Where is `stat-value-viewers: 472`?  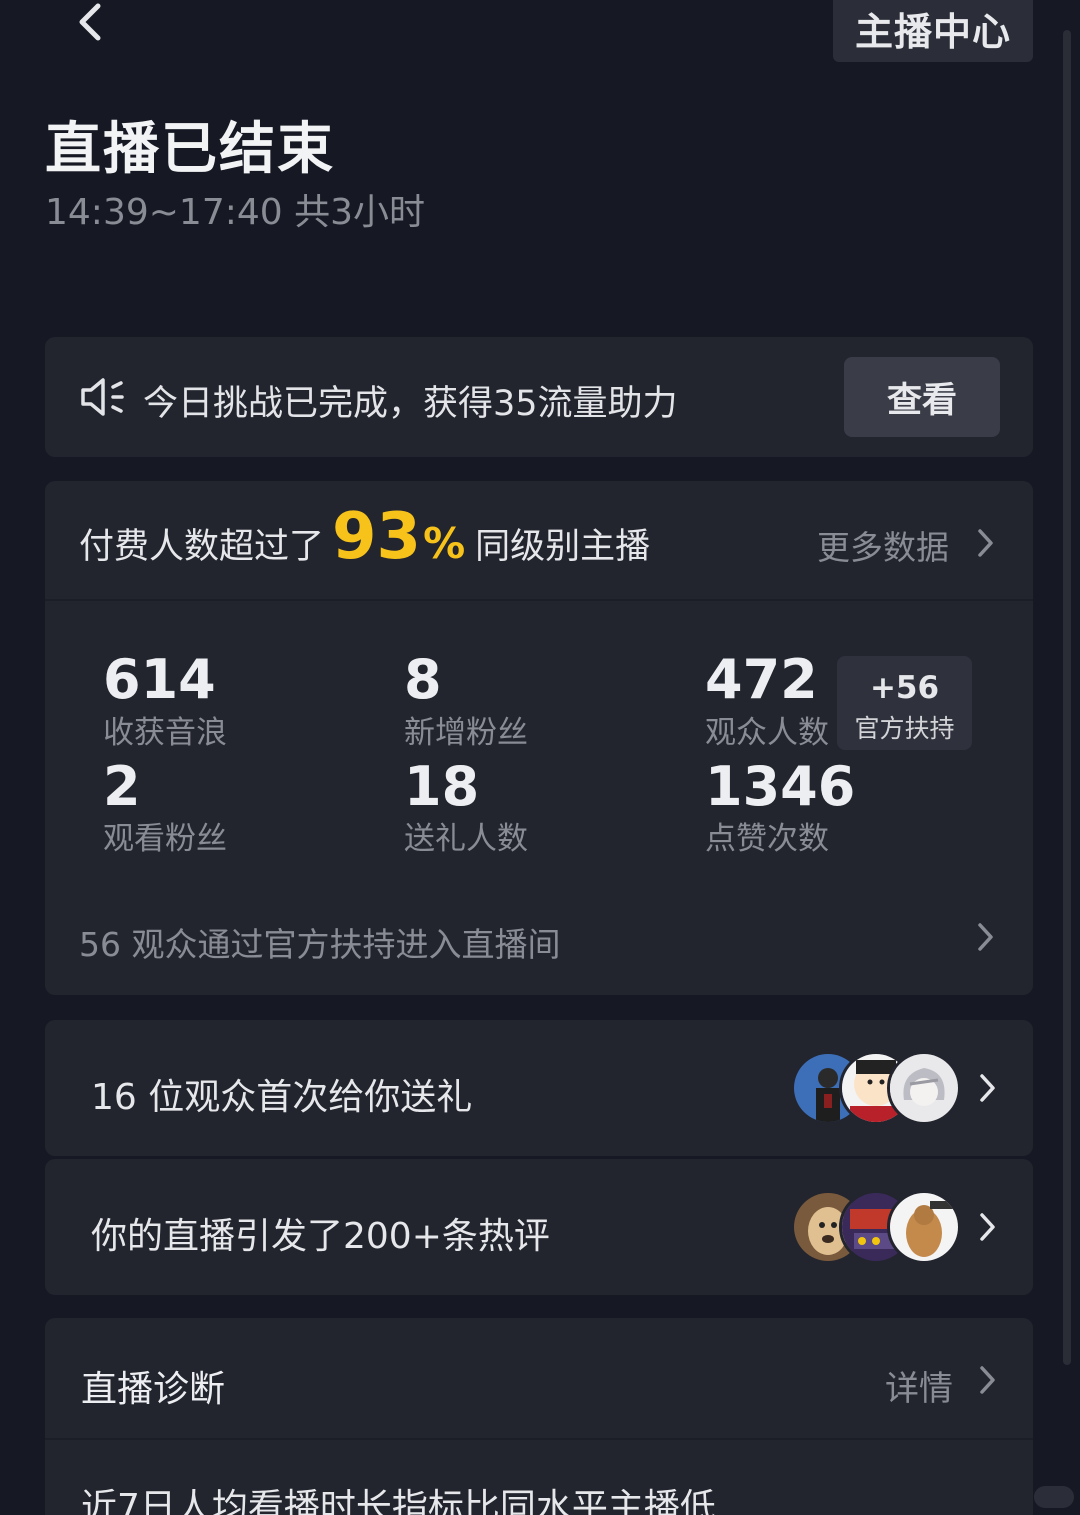
stat-value-viewers: 472 is located at coordinates (761, 679).